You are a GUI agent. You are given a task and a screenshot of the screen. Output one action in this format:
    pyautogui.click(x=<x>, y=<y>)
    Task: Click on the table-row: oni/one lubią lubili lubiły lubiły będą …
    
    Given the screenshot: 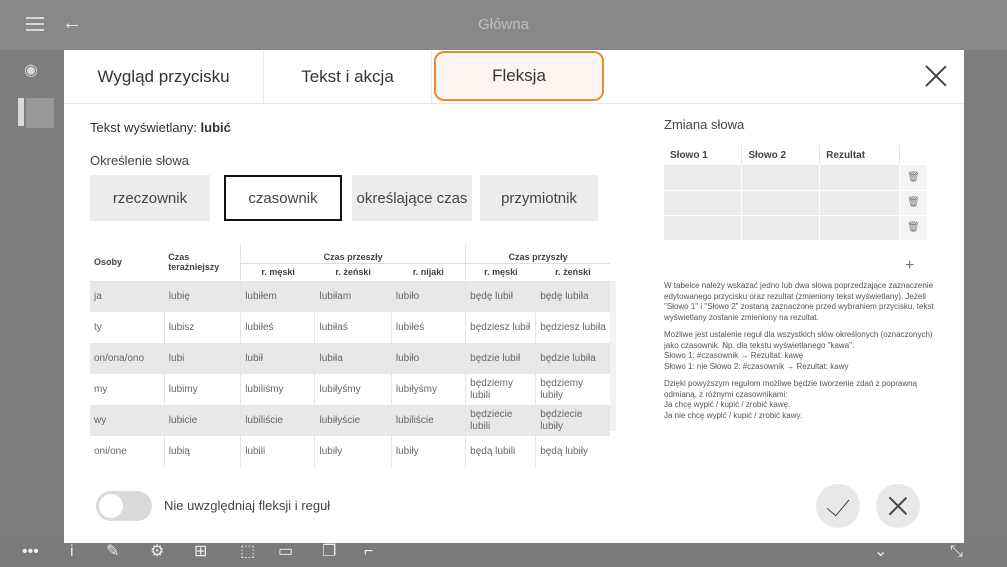 What is the action you would take?
    pyautogui.click(x=350, y=451)
    